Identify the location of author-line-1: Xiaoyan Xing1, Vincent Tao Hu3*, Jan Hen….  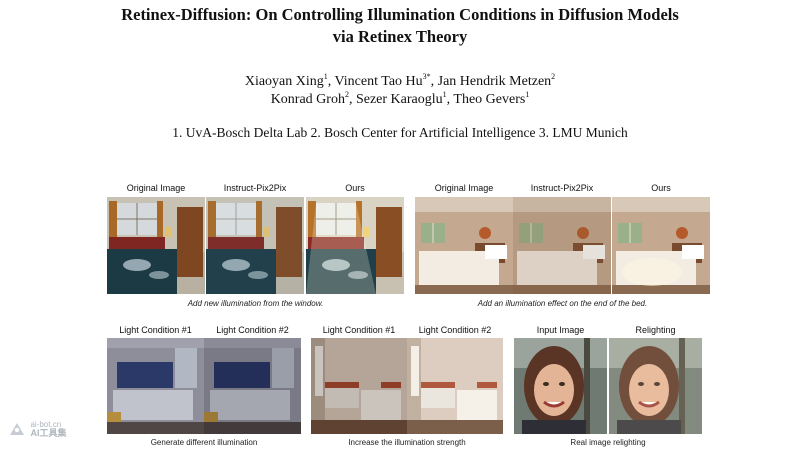
(400, 81).